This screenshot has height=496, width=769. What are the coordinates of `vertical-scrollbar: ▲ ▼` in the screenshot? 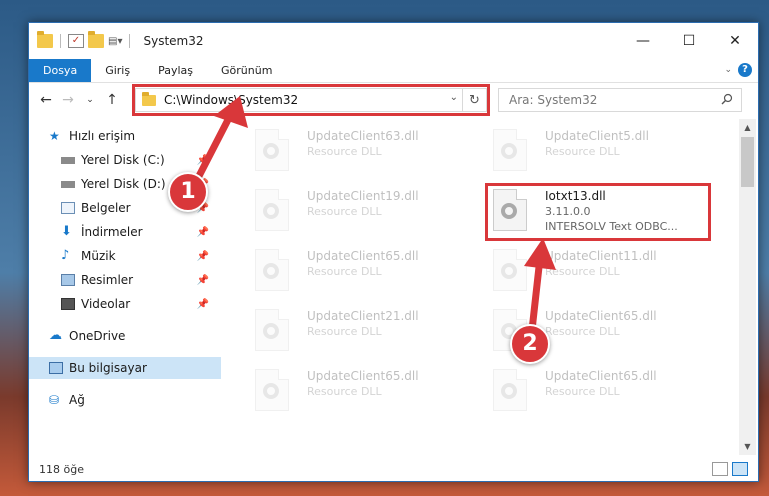 It's located at (747, 287).